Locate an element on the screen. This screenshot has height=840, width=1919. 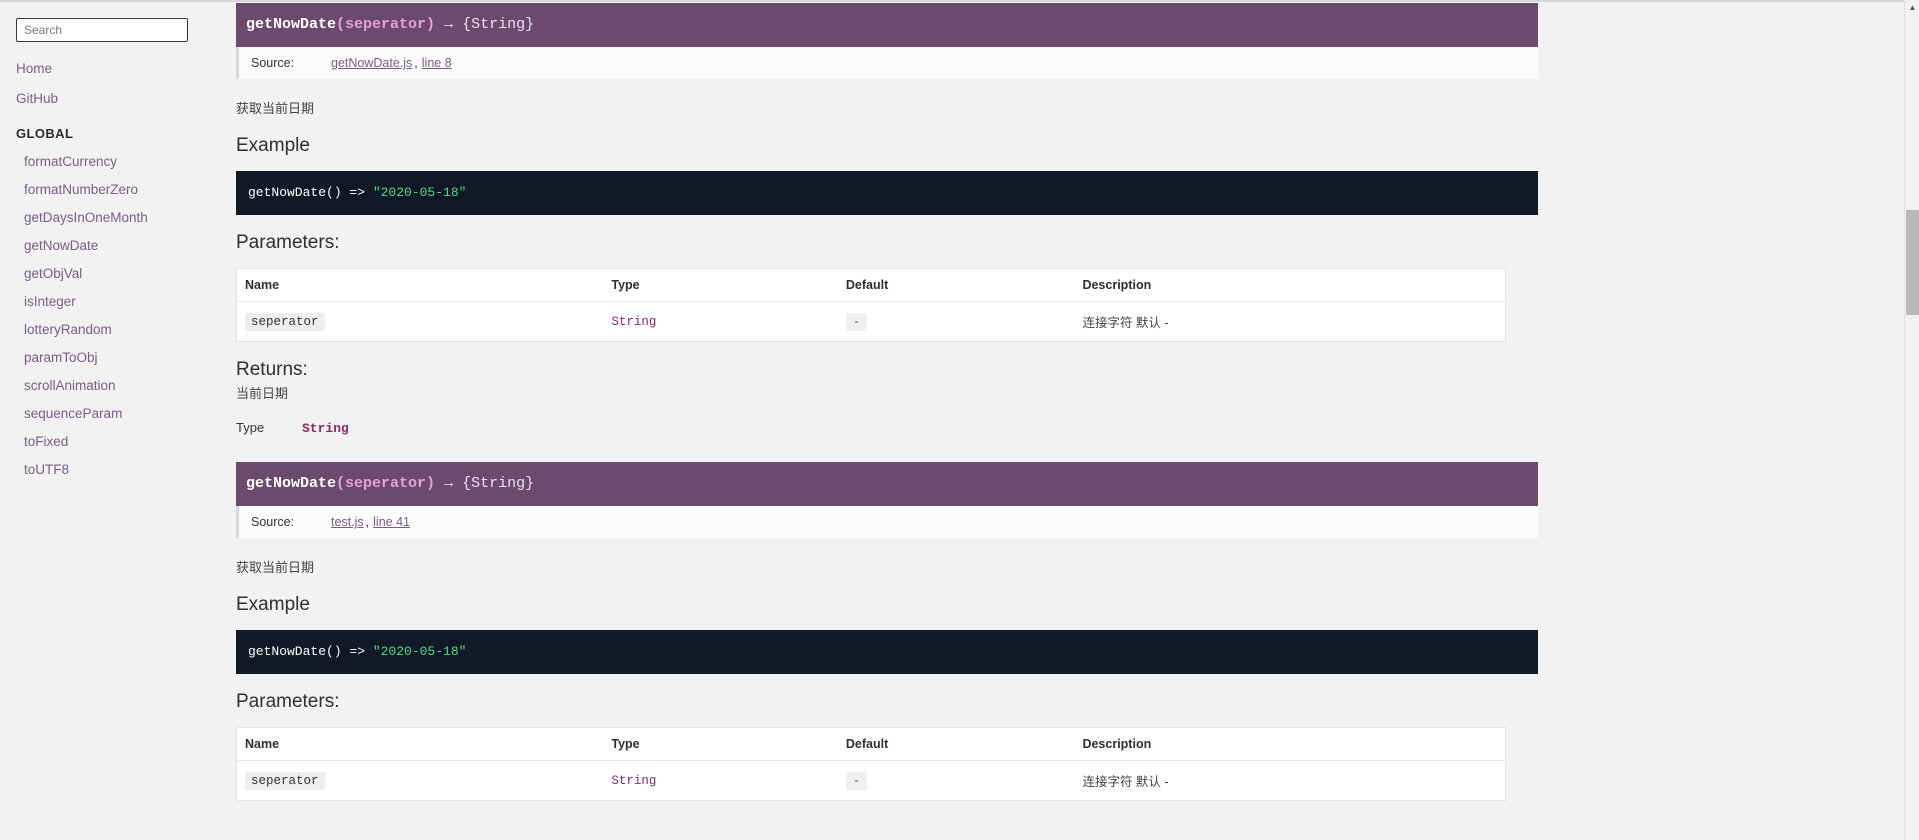
source-row: Source: getNowDate.js, line 8 is located at coordinates (887, 63).